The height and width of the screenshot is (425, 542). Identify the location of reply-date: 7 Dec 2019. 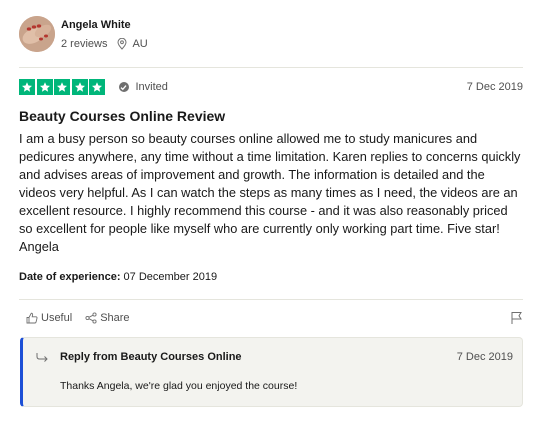
(484, 357).